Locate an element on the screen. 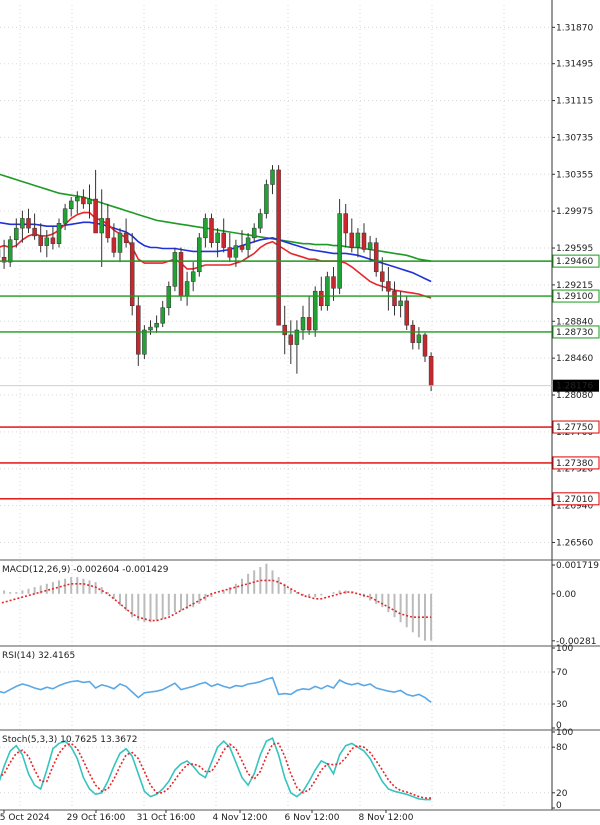 This screenshot has height=825, width=600. stoch-tick-label: 100 is located at coordinates (564, 733).